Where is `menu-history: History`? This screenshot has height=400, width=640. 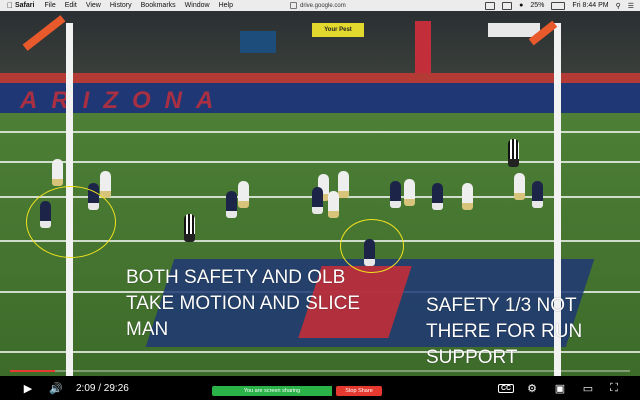 menu-history: History is located at coordinates (121, 5).